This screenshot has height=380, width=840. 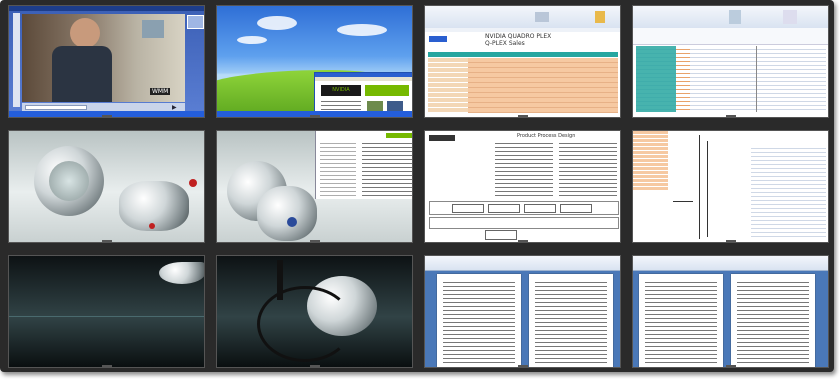 I want to click on wall-picture, so click(x=153, y=29).